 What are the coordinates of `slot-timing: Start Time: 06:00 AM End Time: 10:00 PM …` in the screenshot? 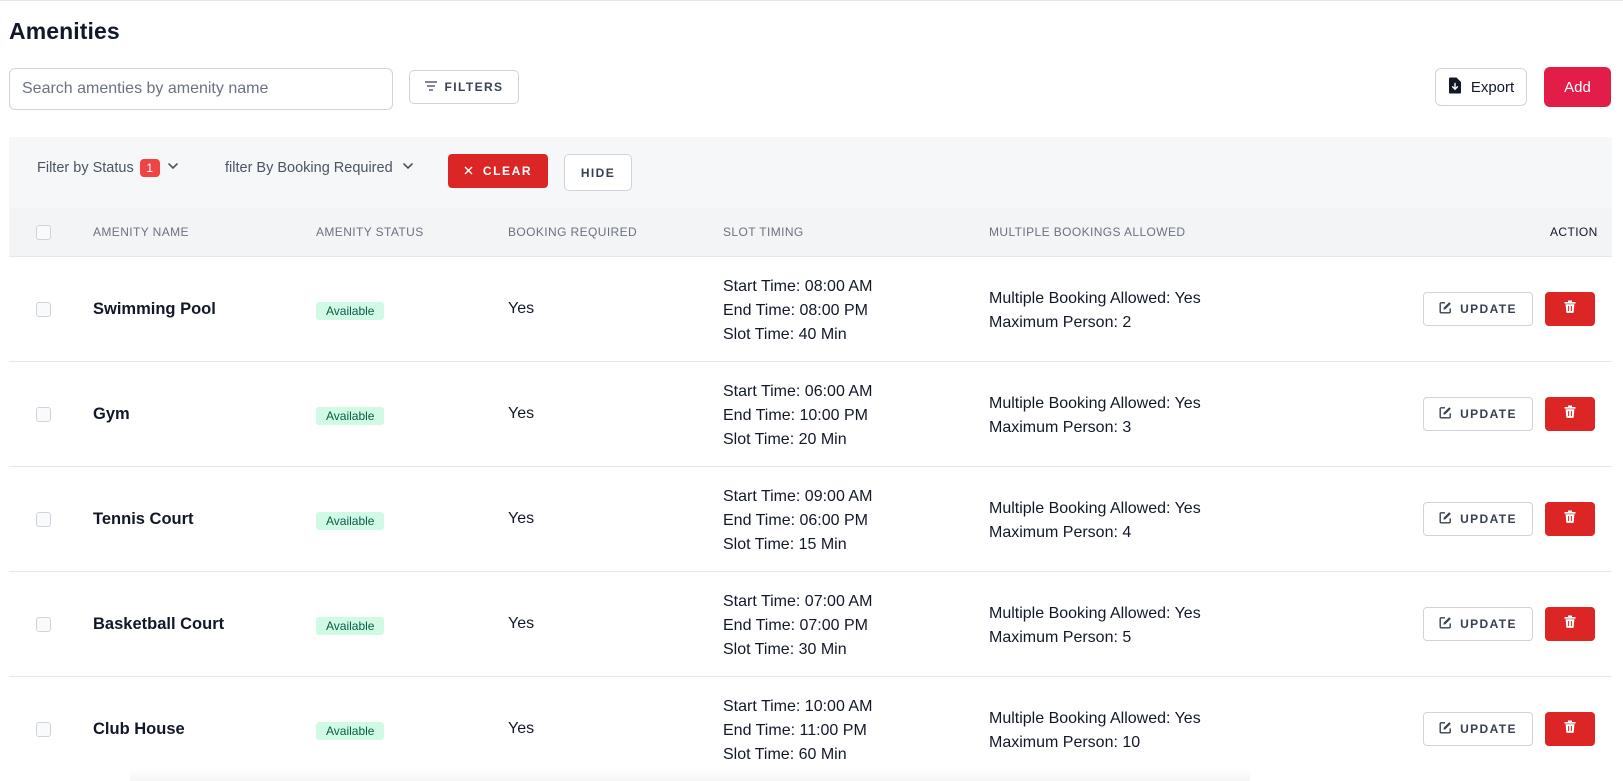 It's located at (797, 416).